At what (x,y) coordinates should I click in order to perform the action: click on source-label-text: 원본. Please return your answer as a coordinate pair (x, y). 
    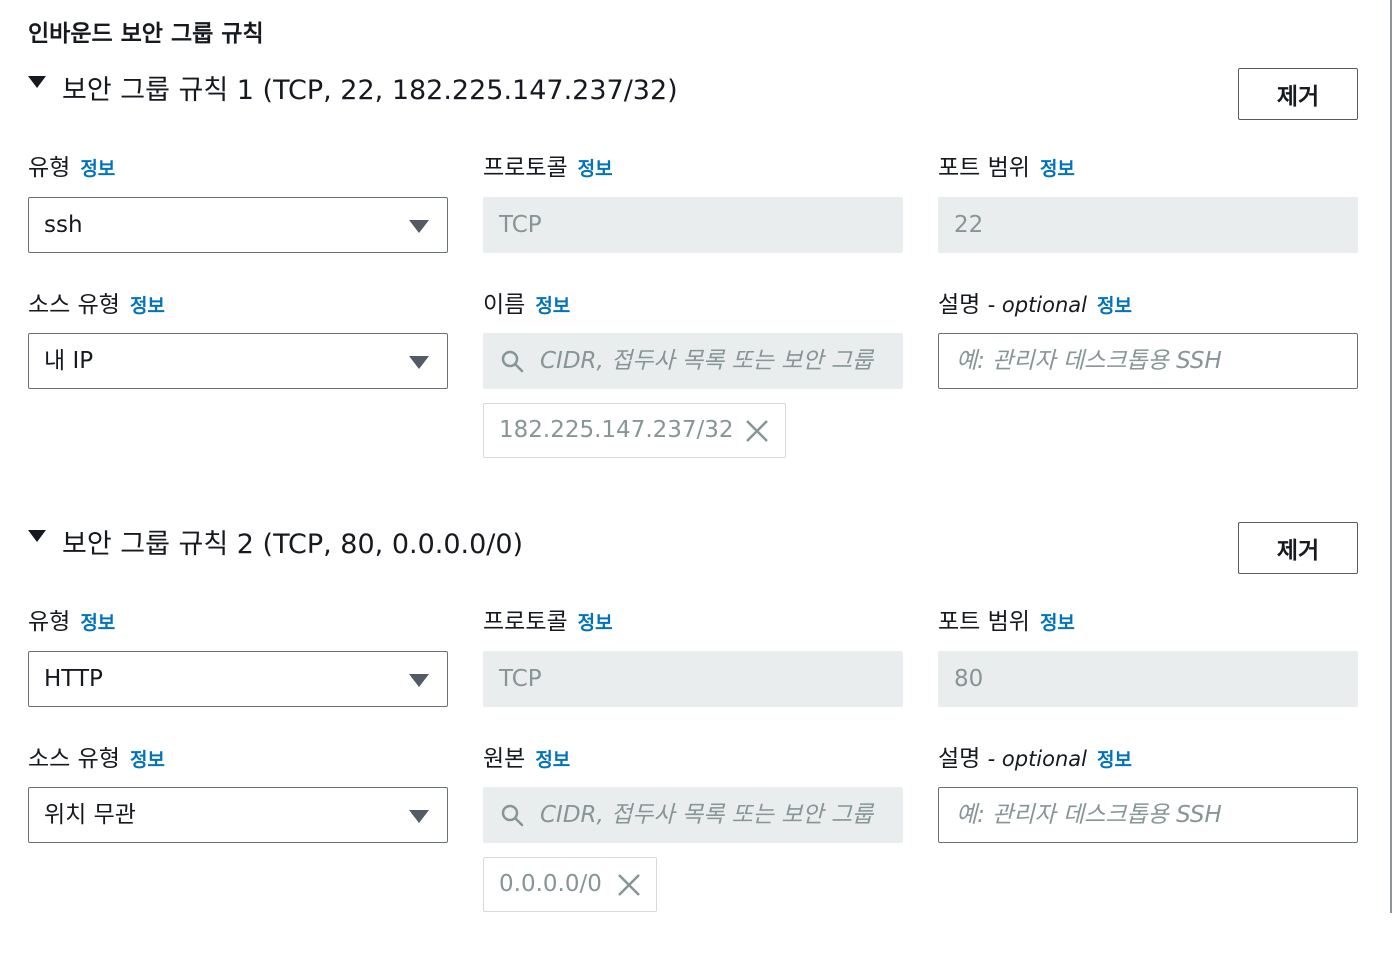
    Looking at the image, I should click on (504, 759).